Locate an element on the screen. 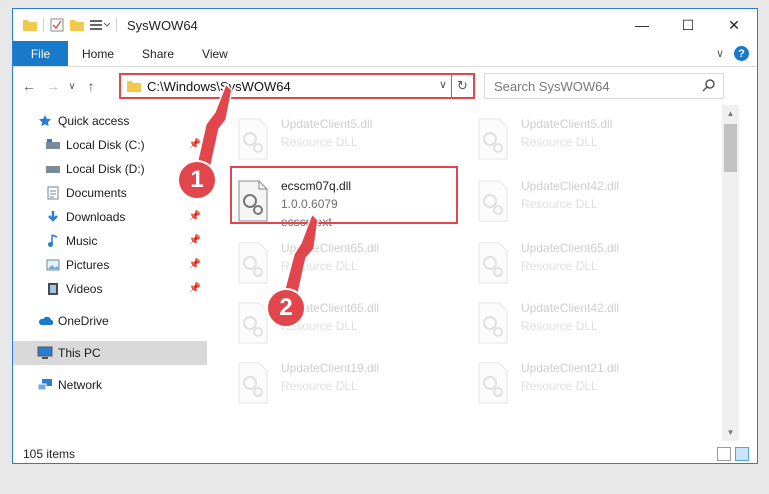  close-button: ✕ is located at coordinates (734, 25).